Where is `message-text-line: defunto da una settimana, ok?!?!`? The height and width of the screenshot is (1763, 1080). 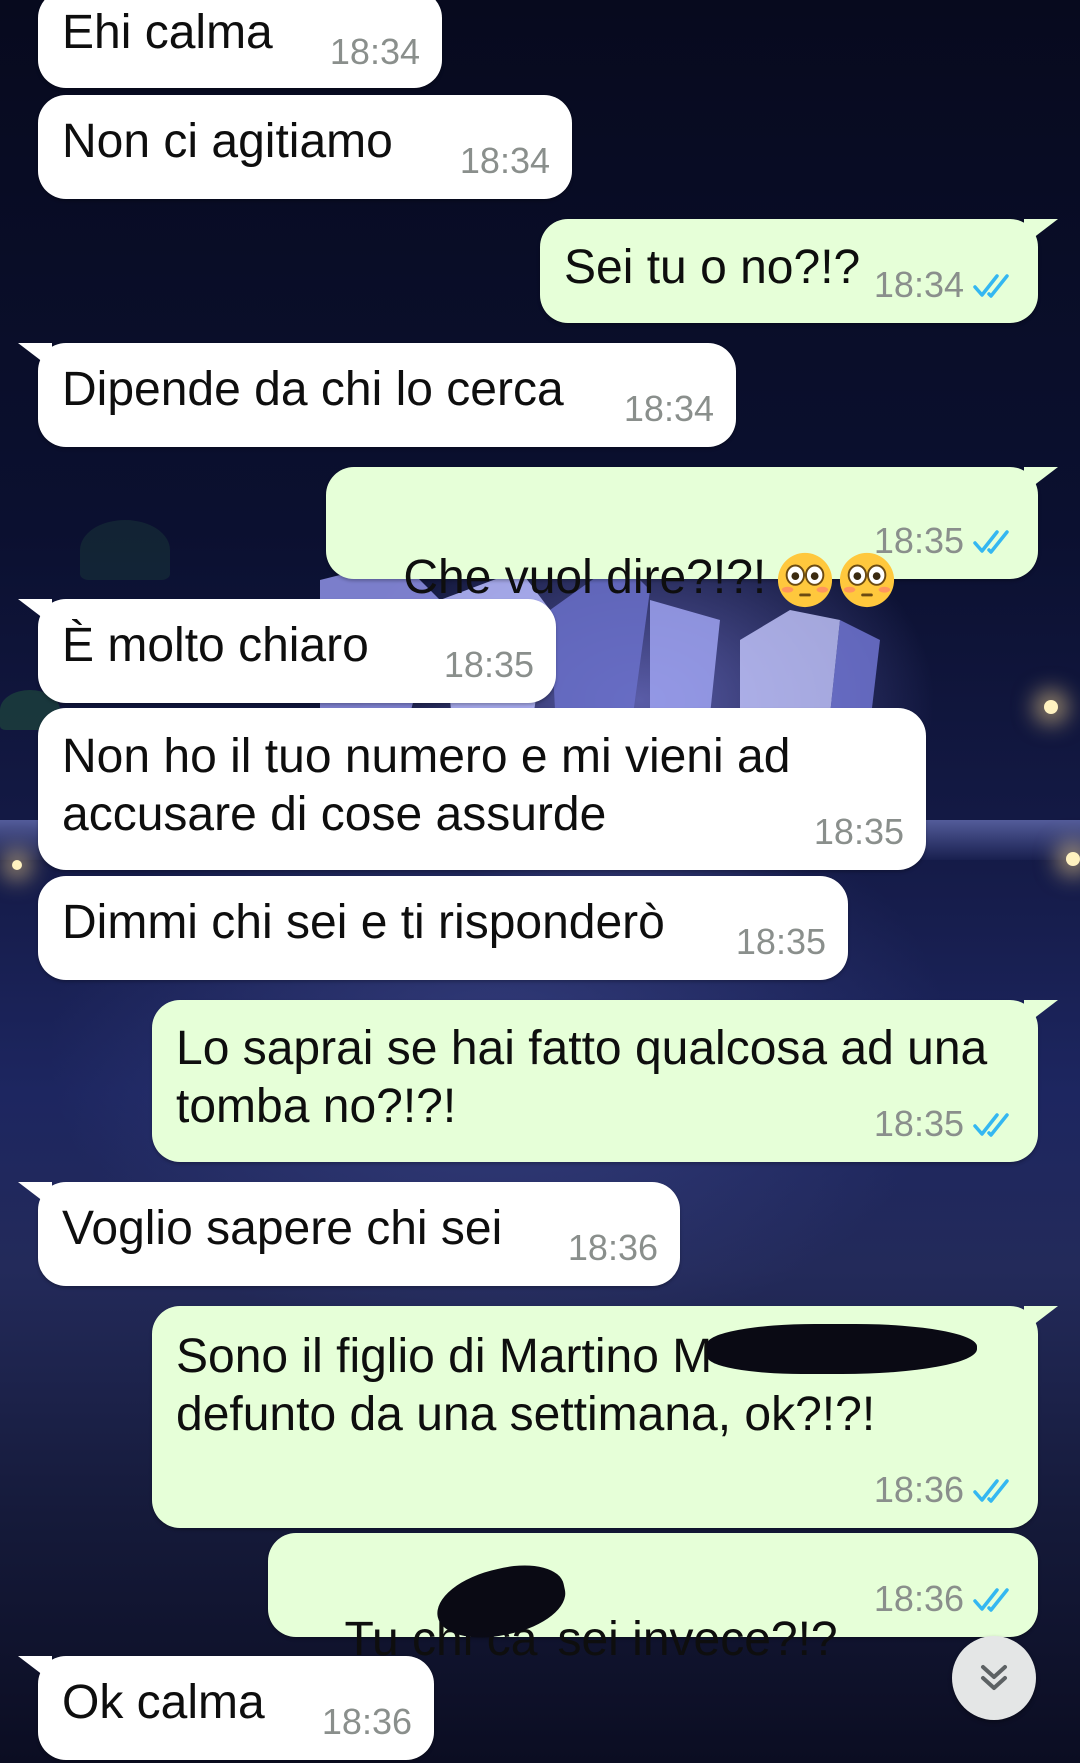 message-text-line: defunto da una settimana, ok?!?! is located at coordinates (526, 1414).